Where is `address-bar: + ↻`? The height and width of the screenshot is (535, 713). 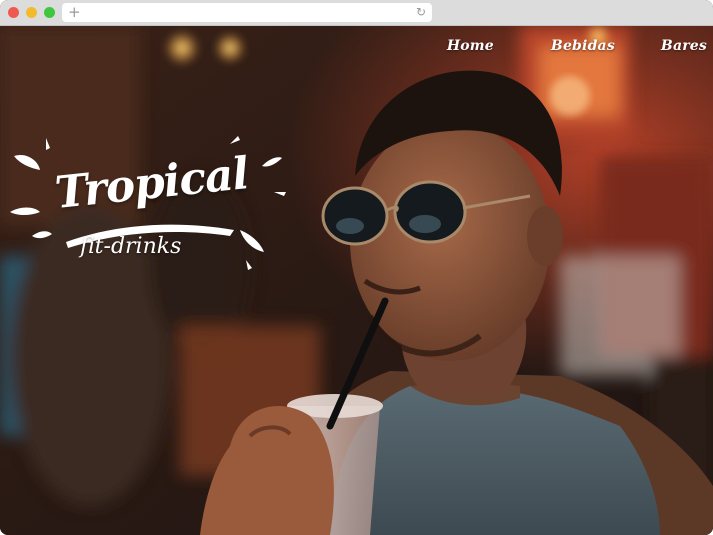
address-bar: + ↻ is located at coordinates (247, 12).